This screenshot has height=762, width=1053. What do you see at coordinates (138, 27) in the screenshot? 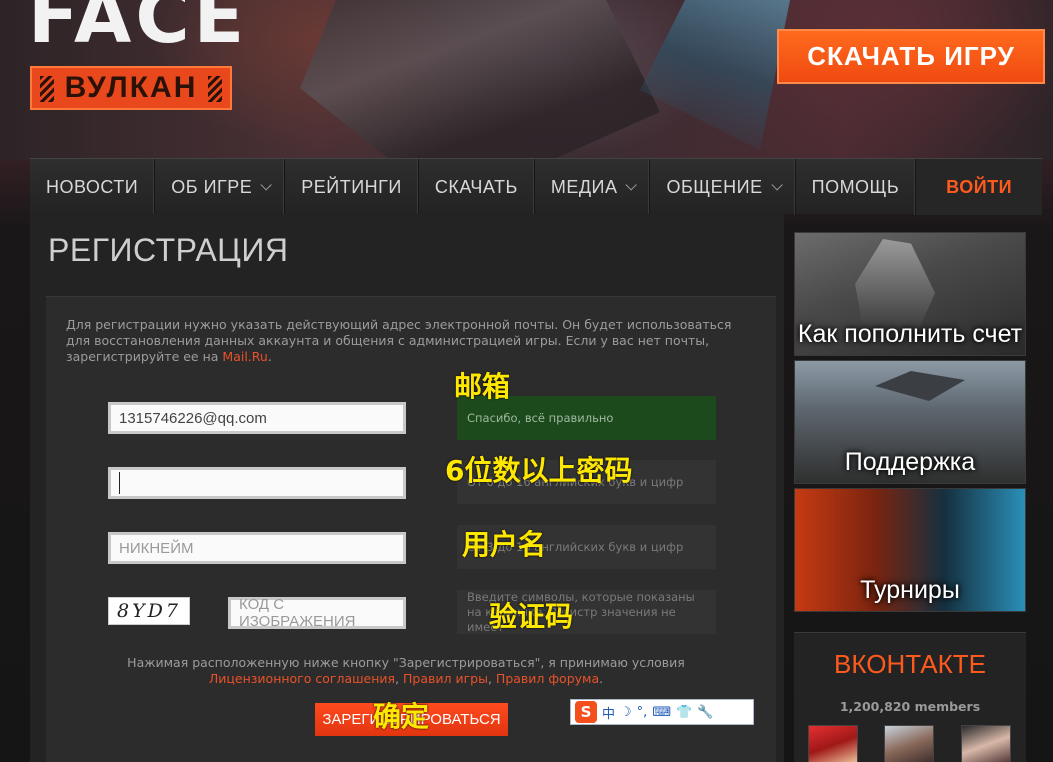
I see `logo-face: FACE` at bounding box center [138, 27].